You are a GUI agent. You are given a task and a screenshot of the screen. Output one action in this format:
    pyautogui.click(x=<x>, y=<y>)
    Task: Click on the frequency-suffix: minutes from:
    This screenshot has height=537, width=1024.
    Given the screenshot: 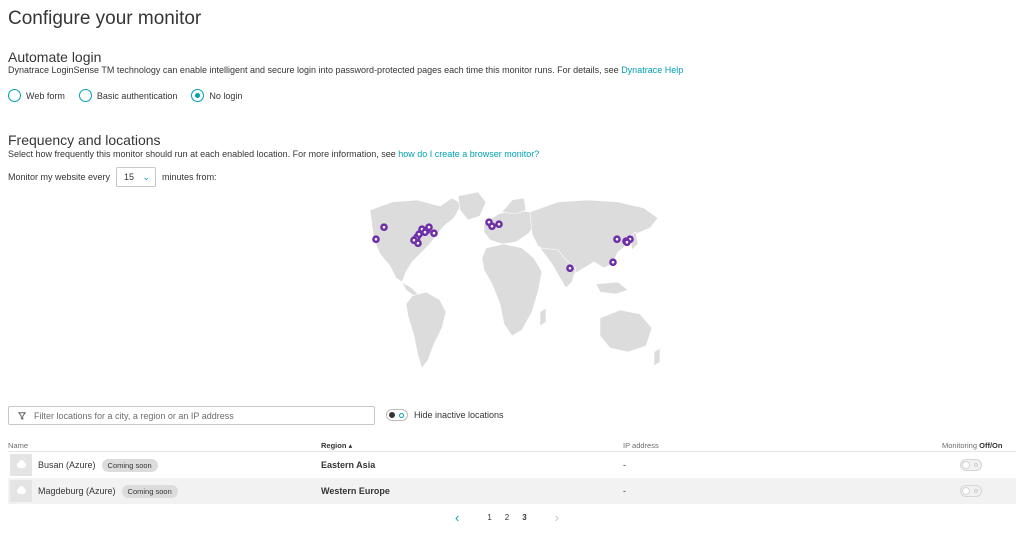 What is the action you would take?
    pyautogui.click(x=189, y=177)
    